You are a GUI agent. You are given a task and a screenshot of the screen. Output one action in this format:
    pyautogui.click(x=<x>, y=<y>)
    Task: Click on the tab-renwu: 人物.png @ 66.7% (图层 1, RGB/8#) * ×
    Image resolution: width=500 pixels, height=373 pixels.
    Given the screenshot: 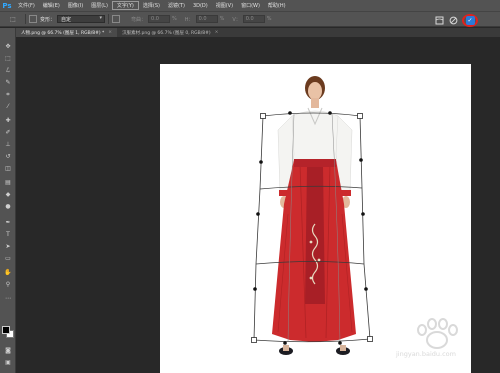 What is the action you would take?
    pyautogui.click(x=67, y=32)
    